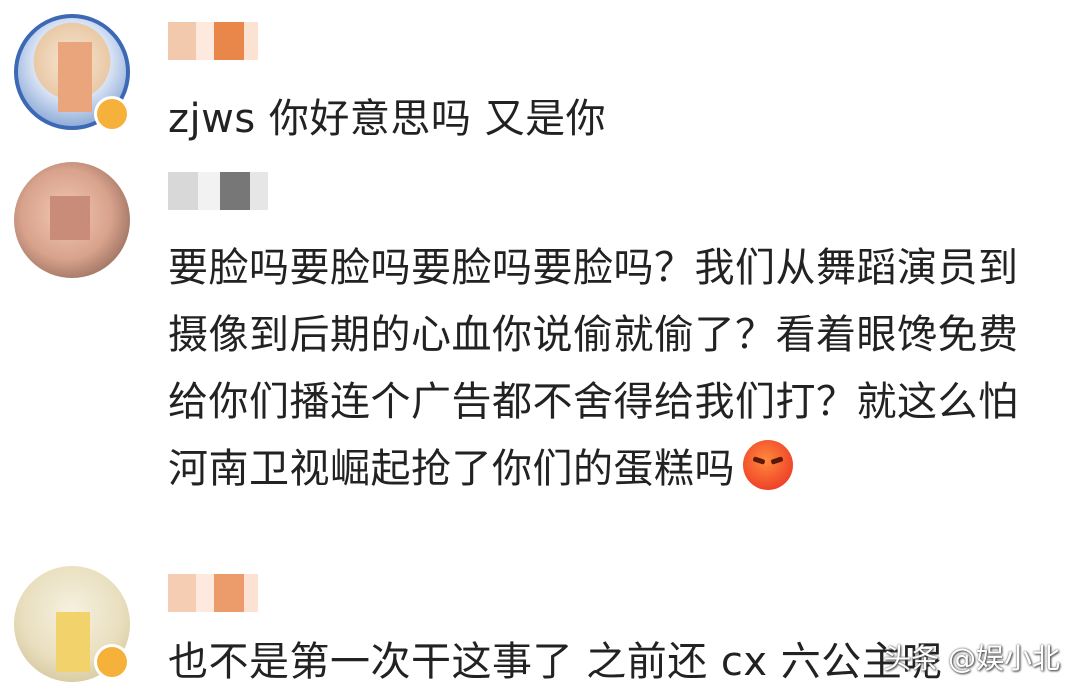  Describe the element at coordinates (387, 119) in the screenshot. I see `comment-text: zjws 你好意思吗 又是你` at that location.